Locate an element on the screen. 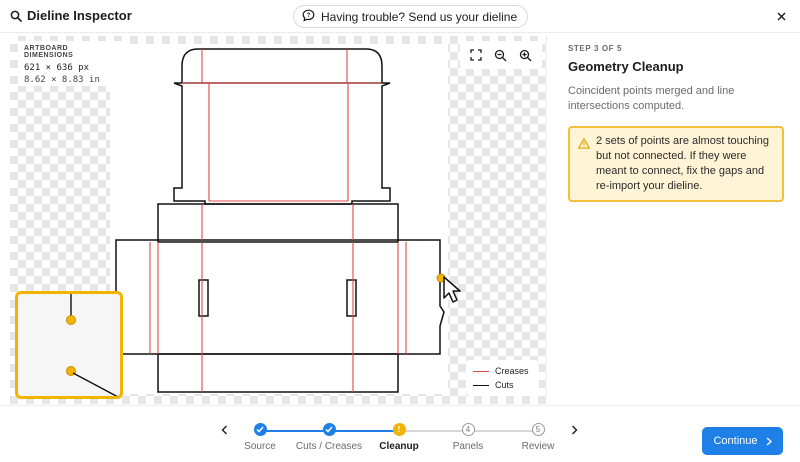 The image size is (800, 462). legend-creases: Creases is located at coordinates (502, 371).